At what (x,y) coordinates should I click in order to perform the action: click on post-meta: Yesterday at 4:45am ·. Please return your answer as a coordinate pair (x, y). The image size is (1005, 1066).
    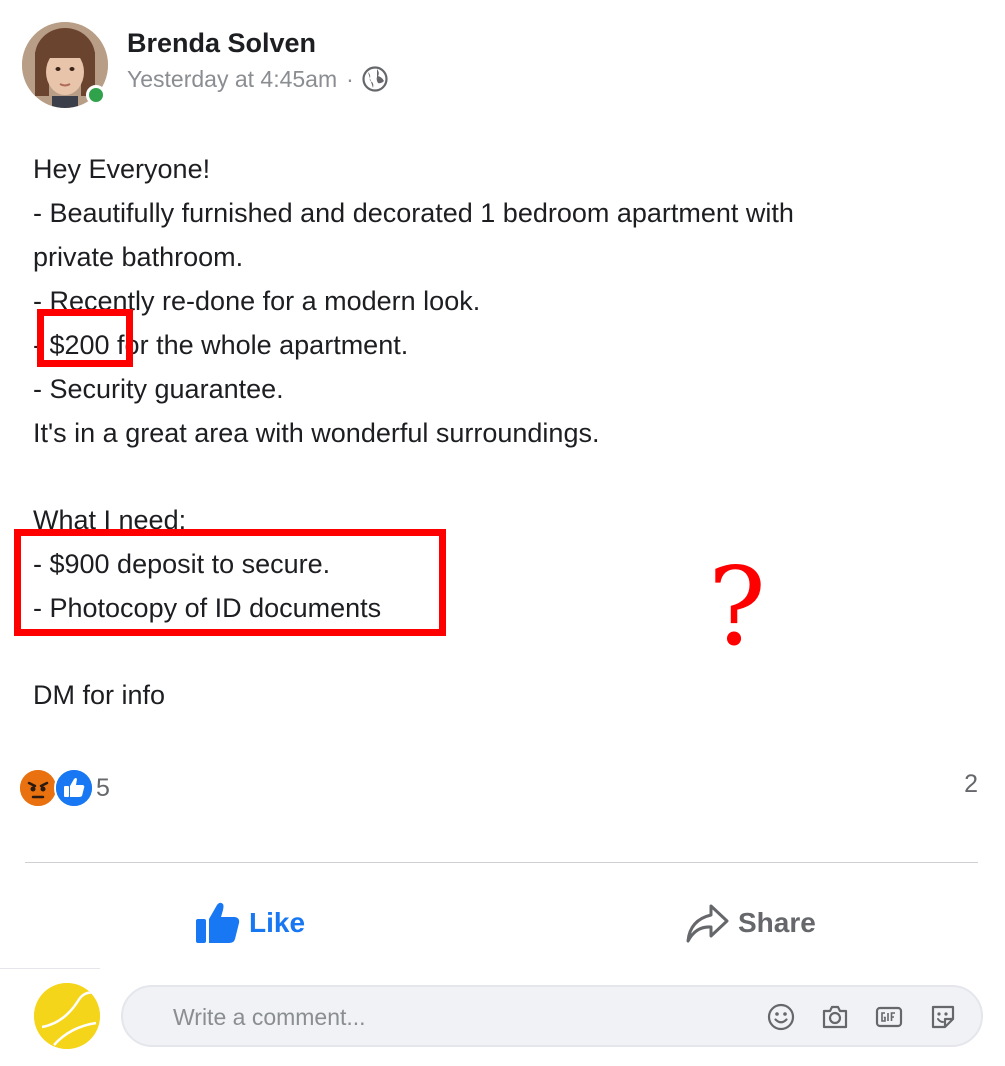
    Looking at the image, I should click on (258, 79).